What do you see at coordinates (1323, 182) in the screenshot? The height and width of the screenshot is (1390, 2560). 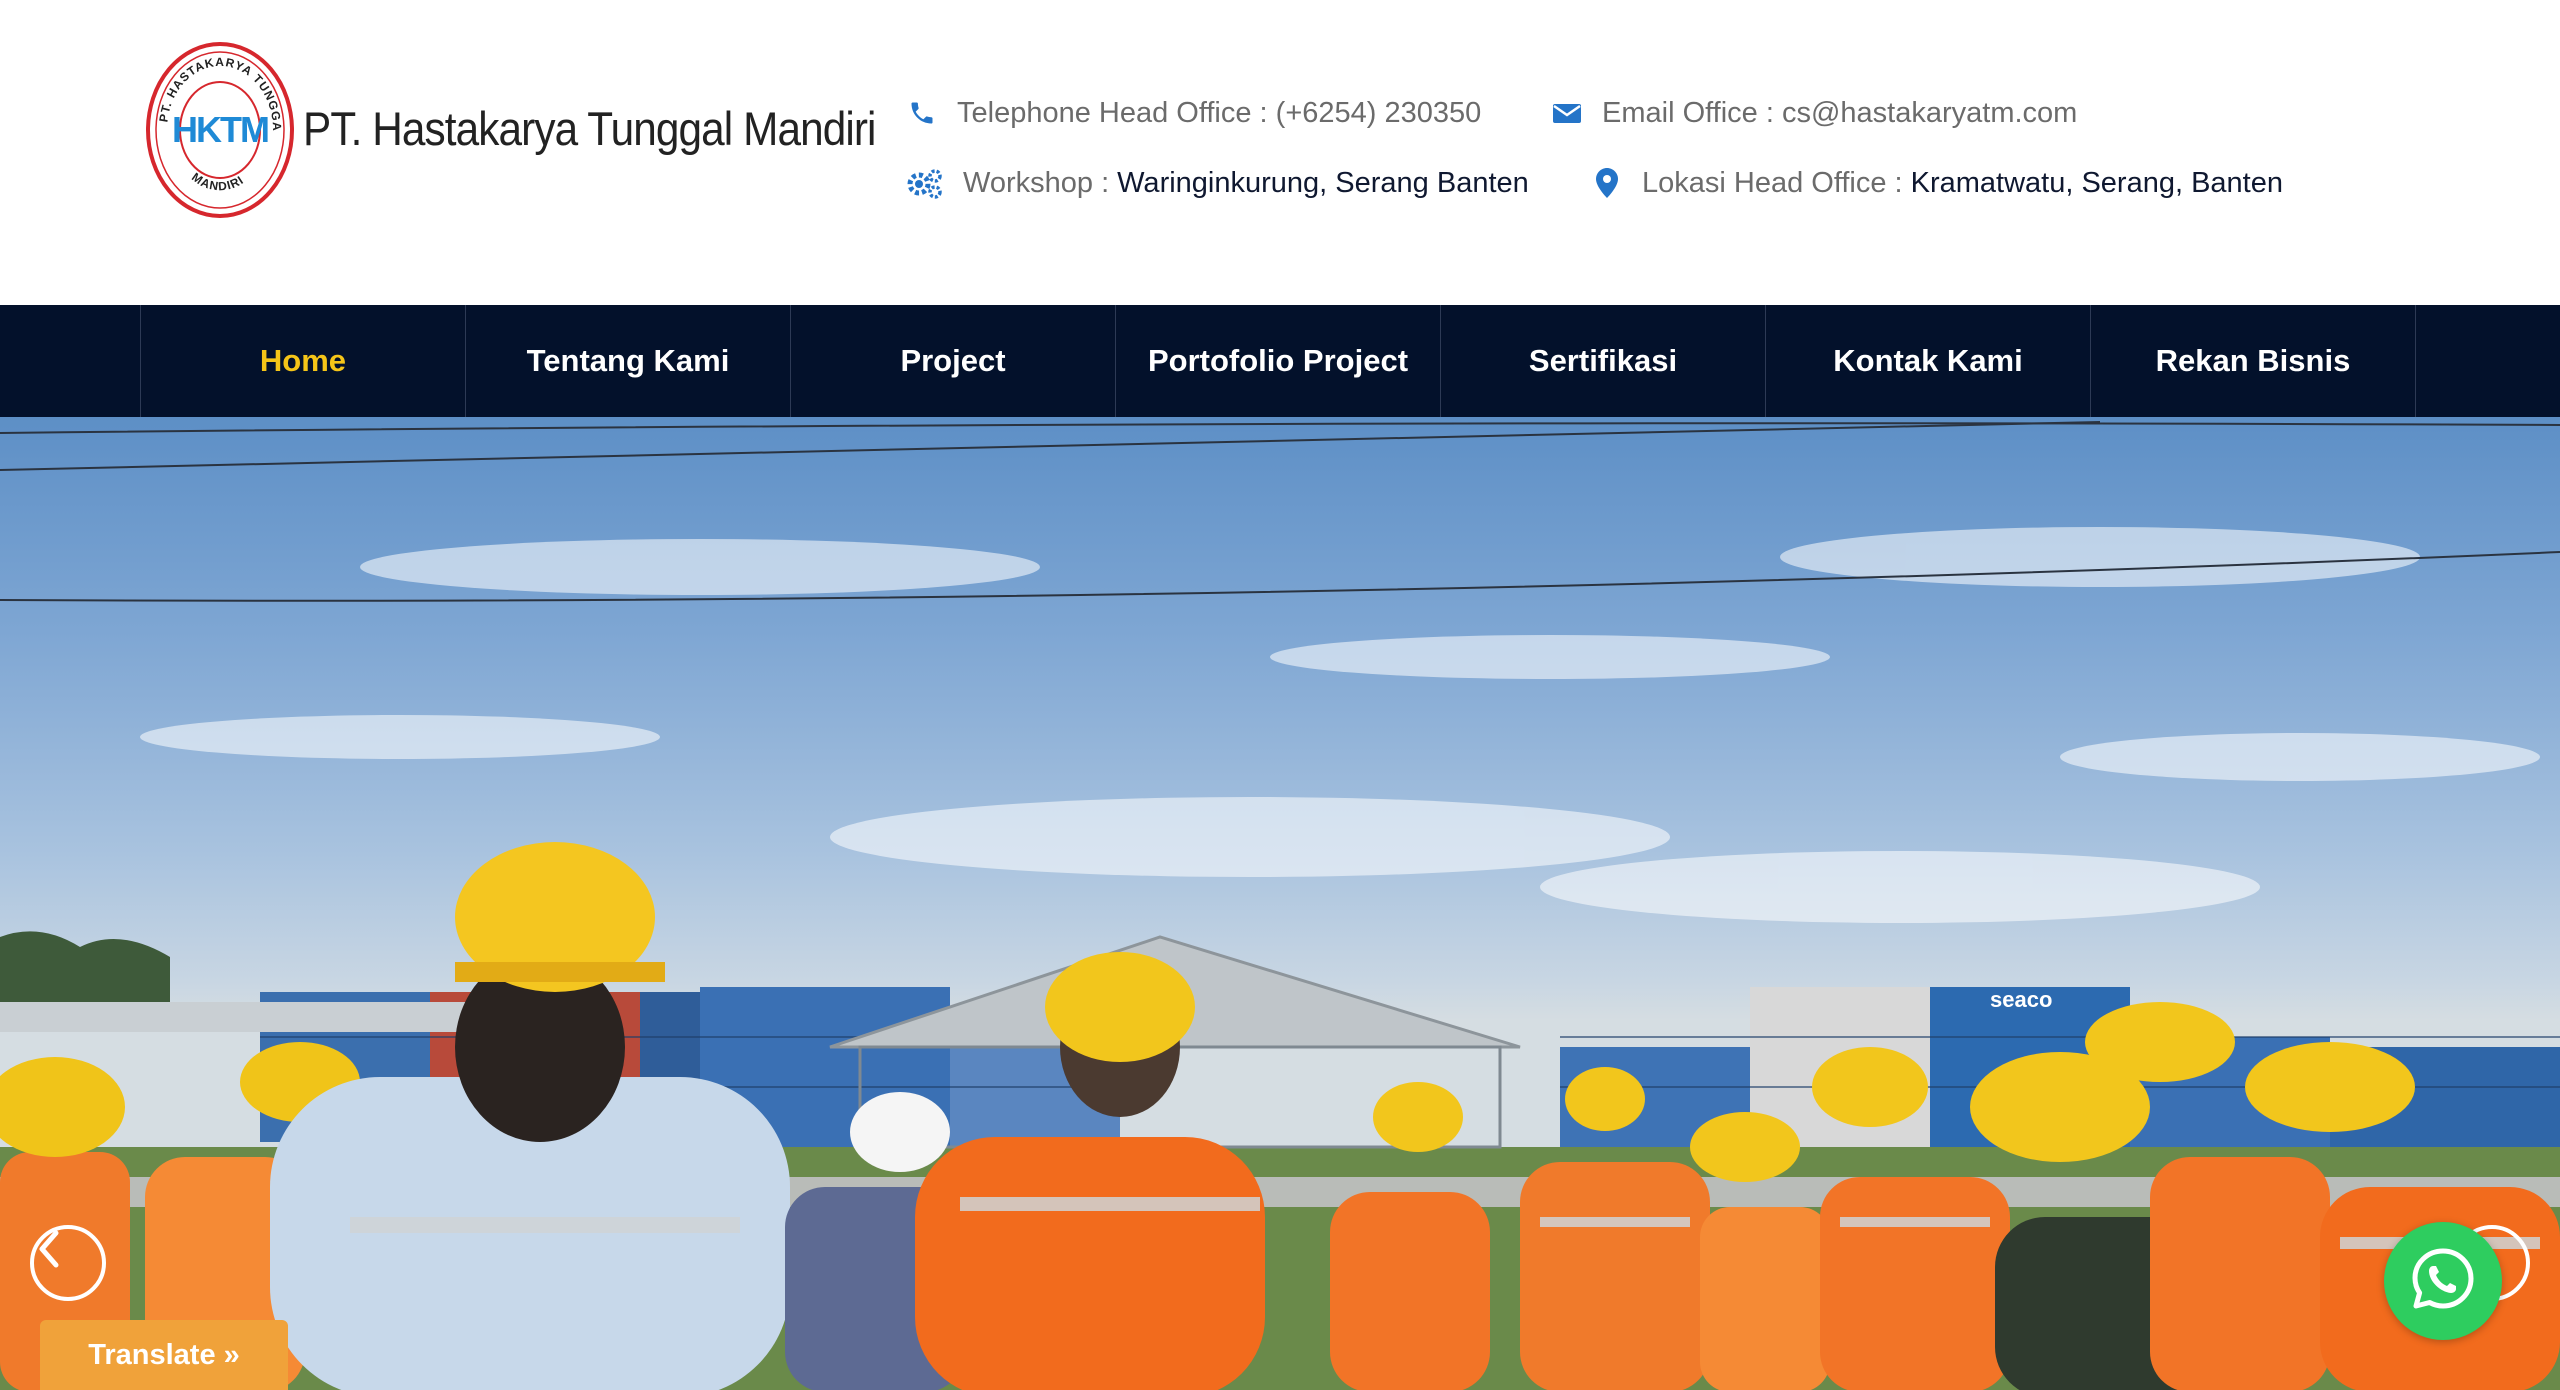 I see `workshop-value: Waringinkurung, Serang Banten` at bounding box center [1323, 182].